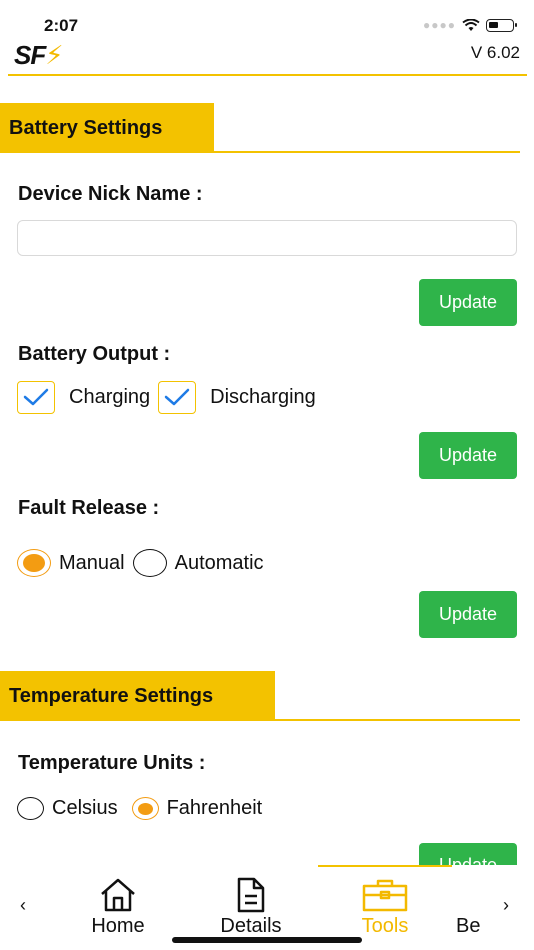  I want to click on tab-home: Home, so click(118, 907).